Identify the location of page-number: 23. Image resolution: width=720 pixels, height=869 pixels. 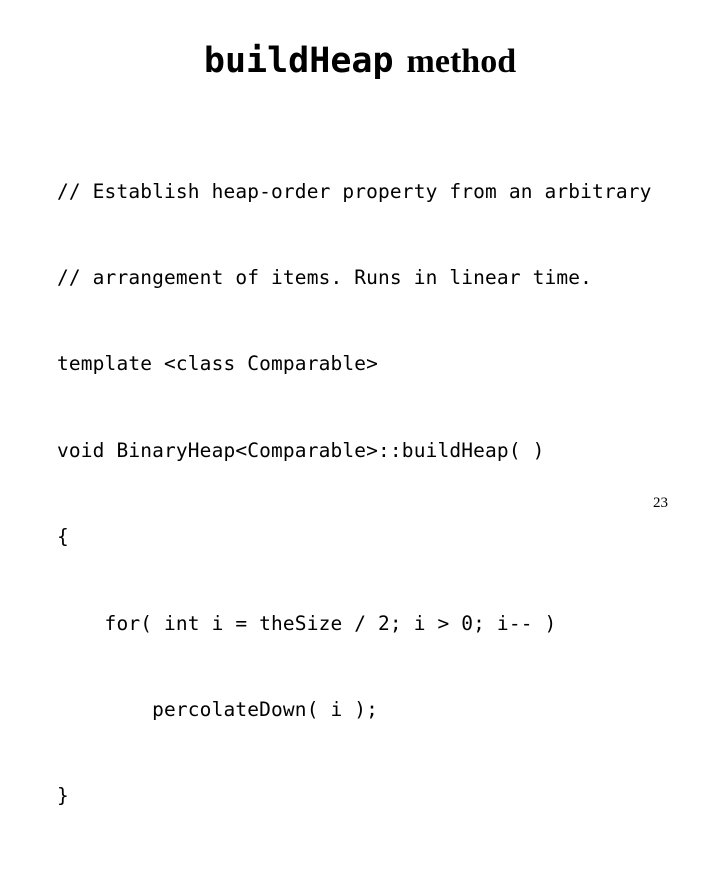
(660, 503).